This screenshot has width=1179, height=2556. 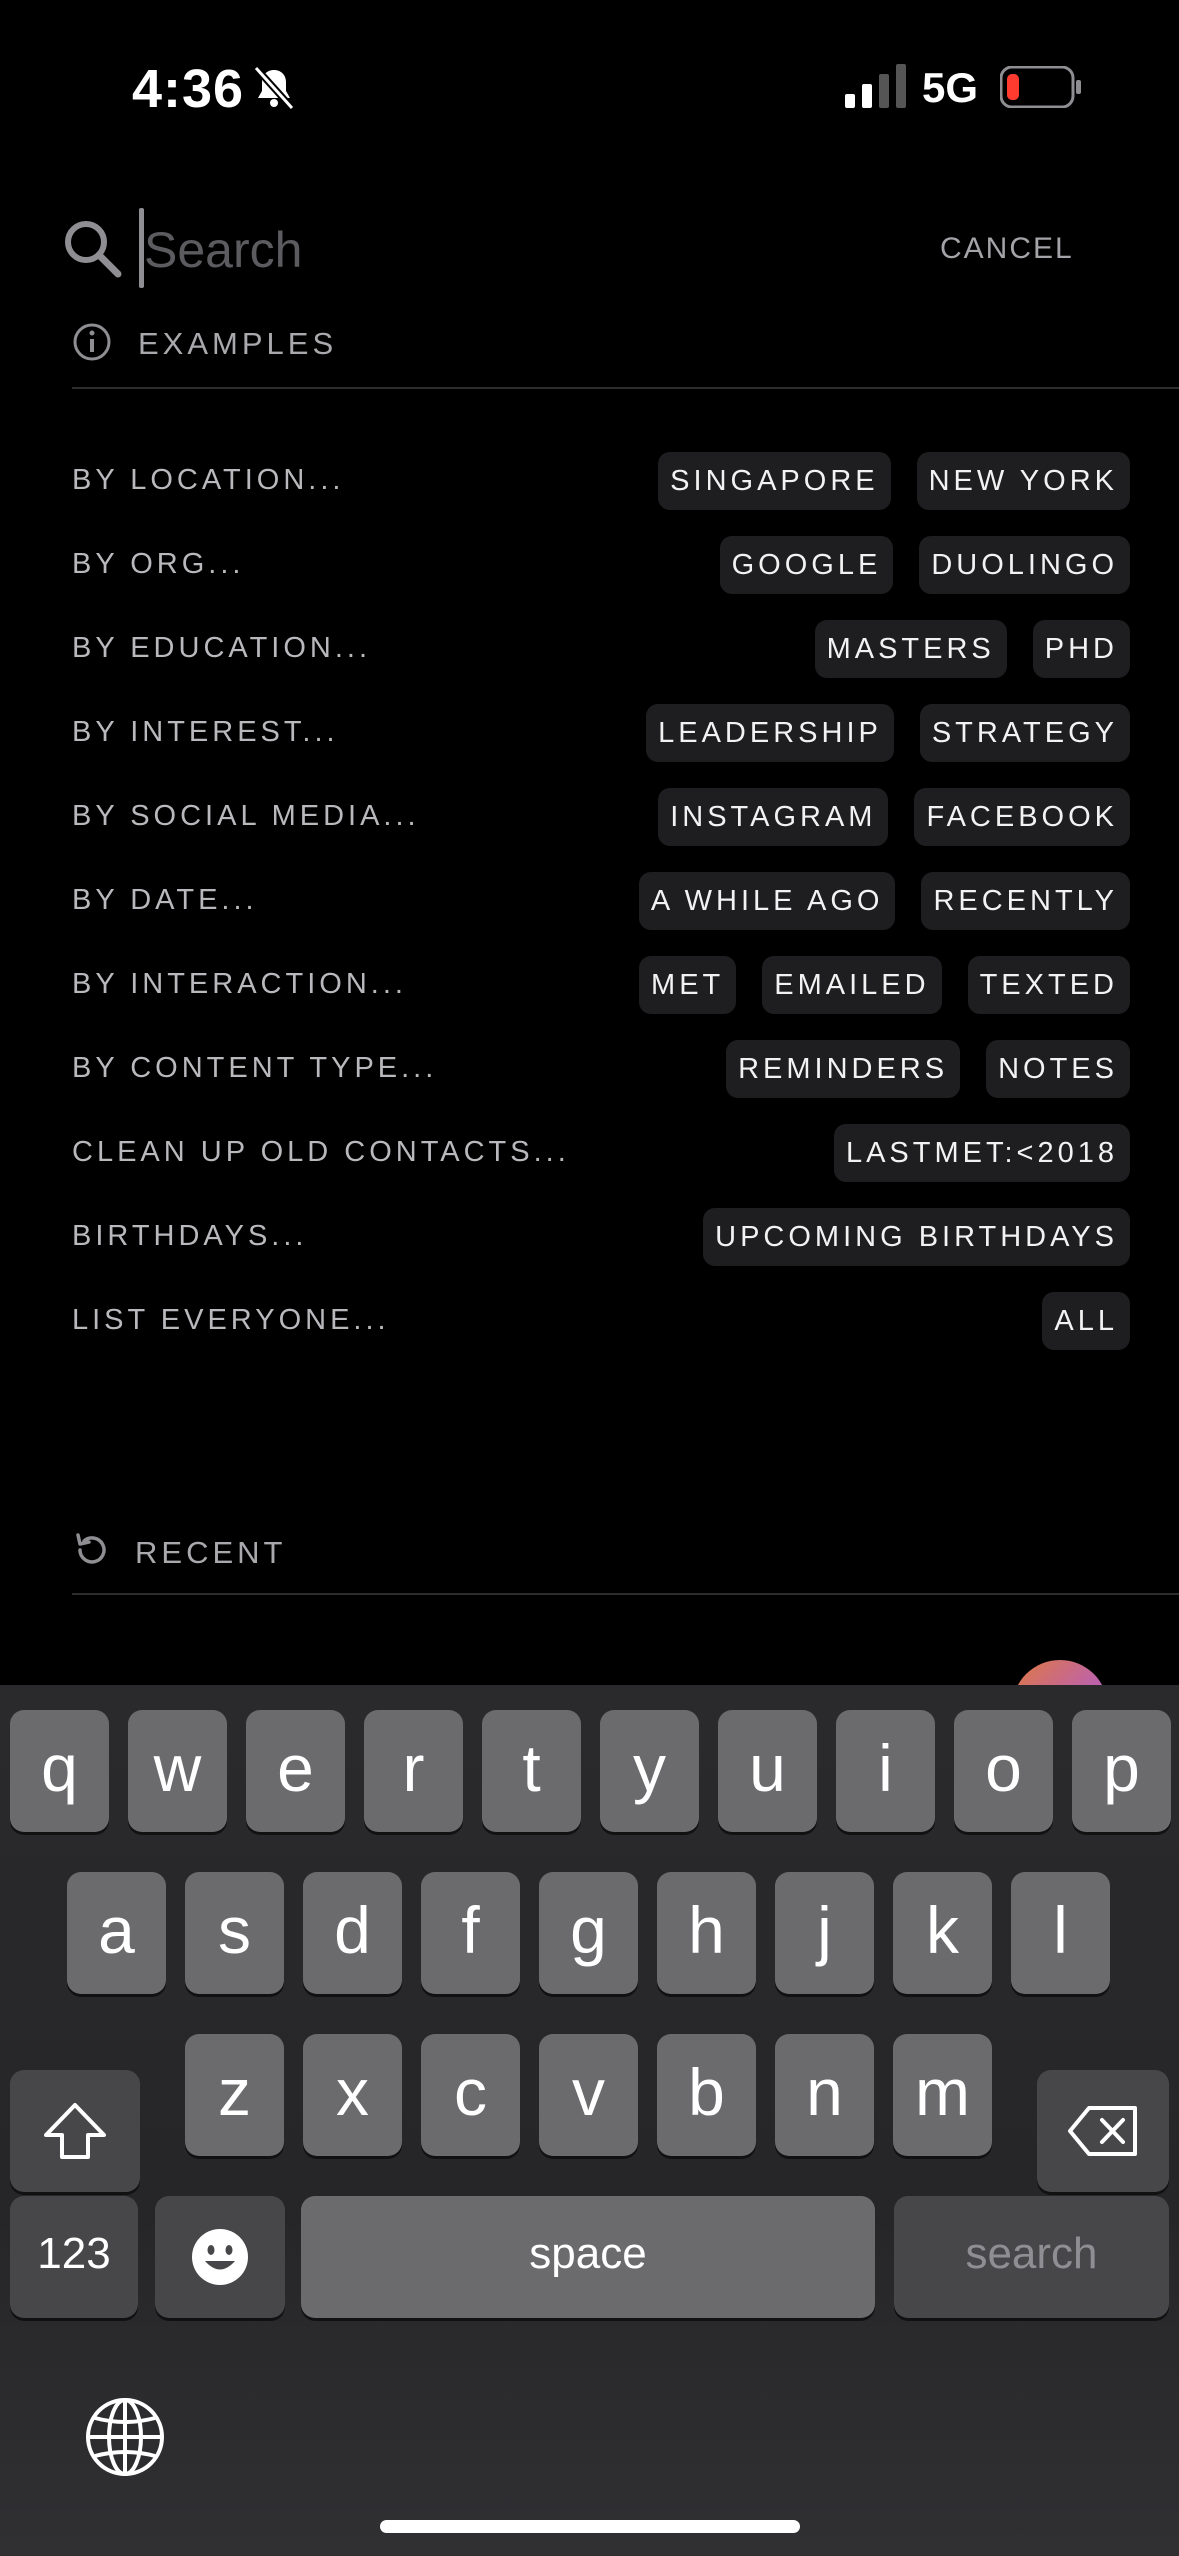 I want to click on backspace-icon, so click(x=1102, y=2131).